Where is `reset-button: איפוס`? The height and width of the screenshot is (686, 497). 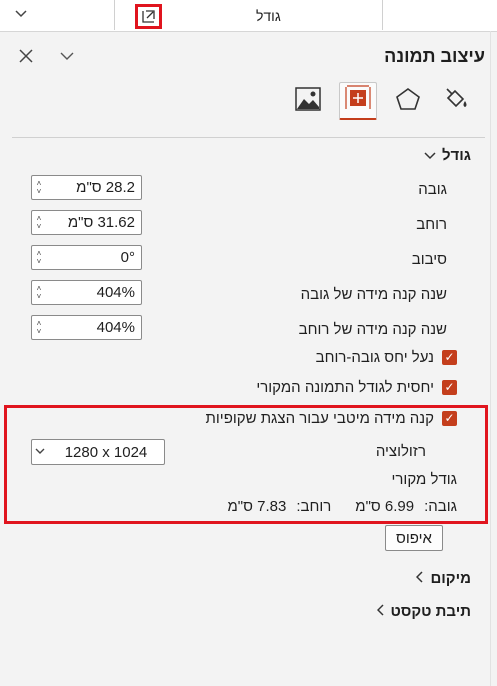 reset-button: איפוס is located at coordinates (414, 538).